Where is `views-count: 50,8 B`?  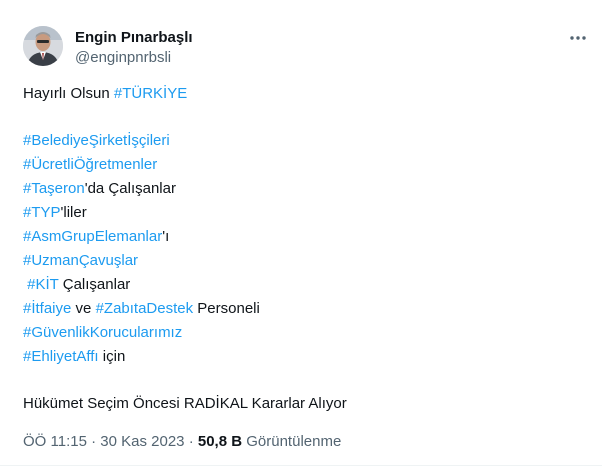
views-count: 50,8 B is located at coordinates (220, 441).